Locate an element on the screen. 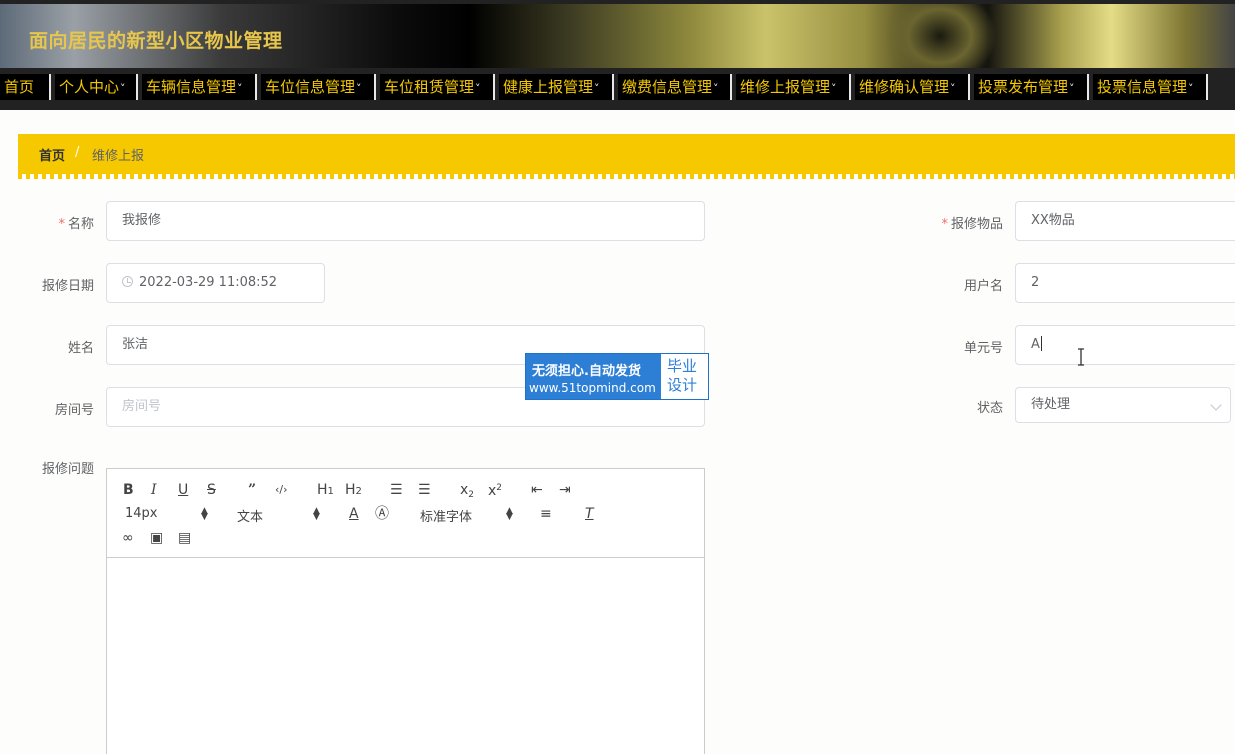  font-color-icon: A is located at coordinates (354, 514).